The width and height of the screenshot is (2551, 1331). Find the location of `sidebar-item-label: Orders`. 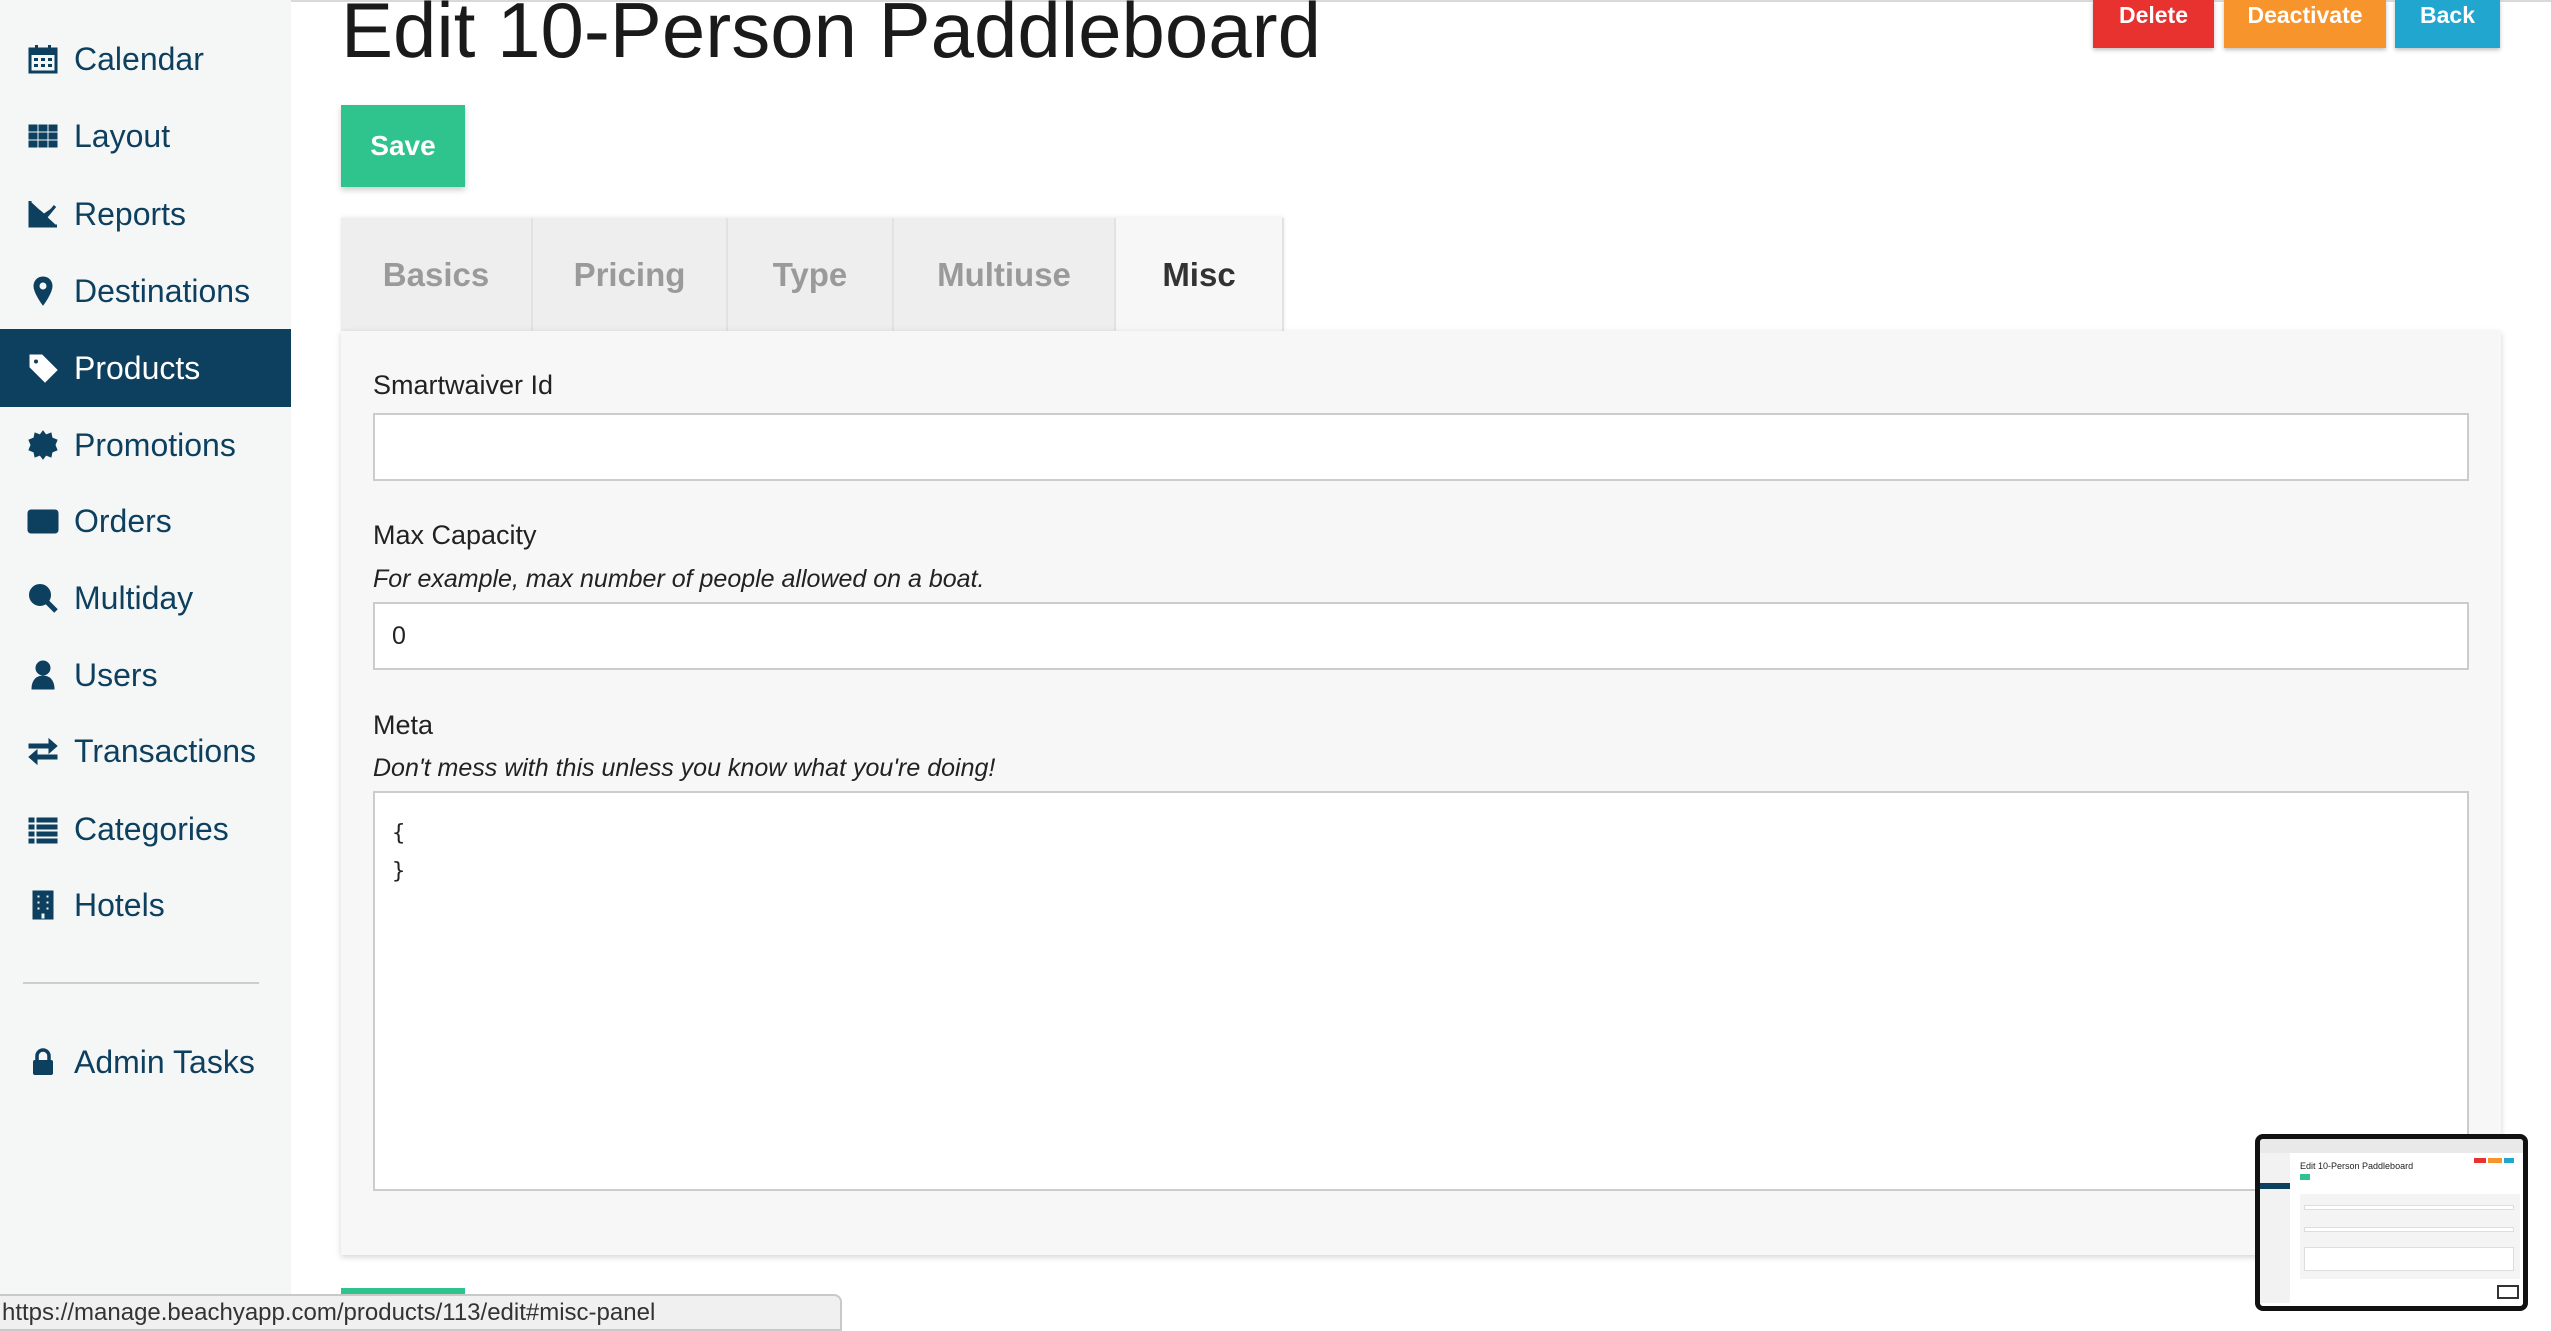

sidebar-item-label: Orders is located at coordinates (123, 520).